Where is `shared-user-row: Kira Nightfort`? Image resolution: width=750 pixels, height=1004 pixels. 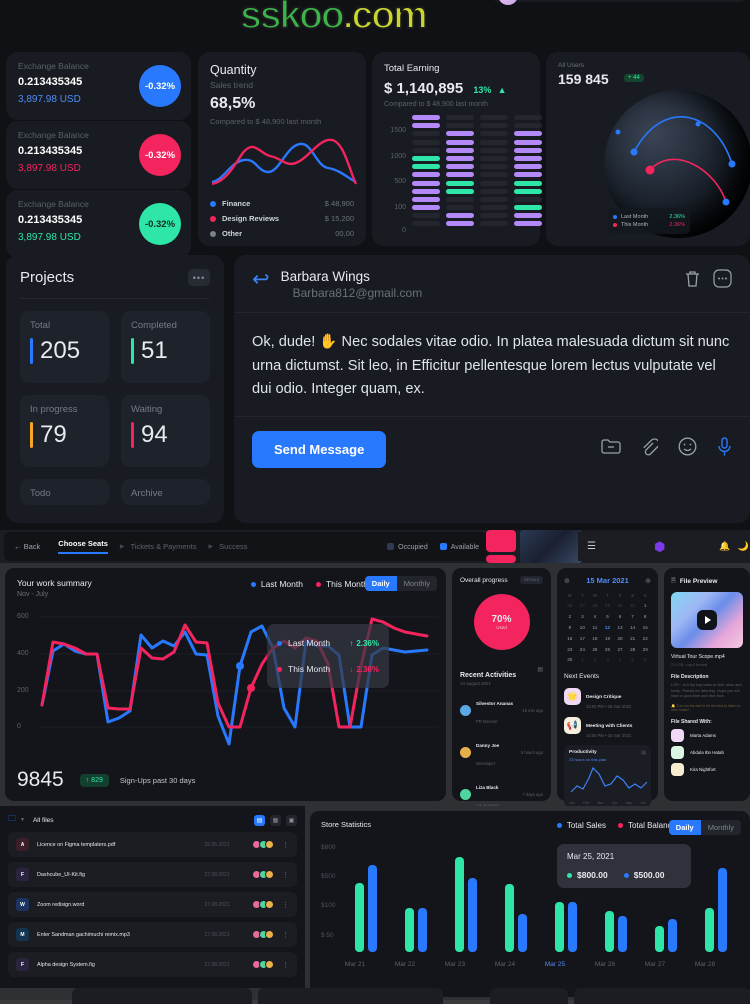
shared-user-row: Kira Nightfort is located at coordinates (707, 770).